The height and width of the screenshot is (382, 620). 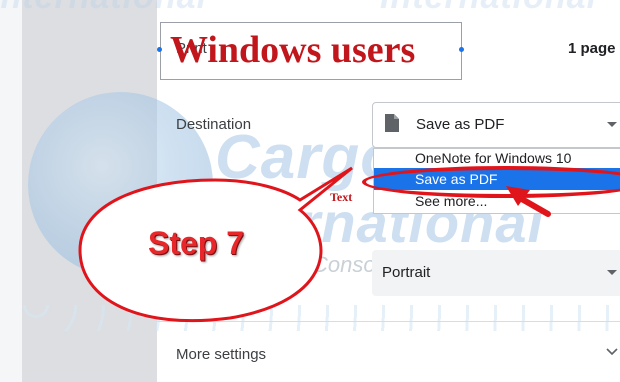 What do you see at coordinates (534, 206) in the screenshot?
I see `red-arrow` at bounding box center [534, 206].